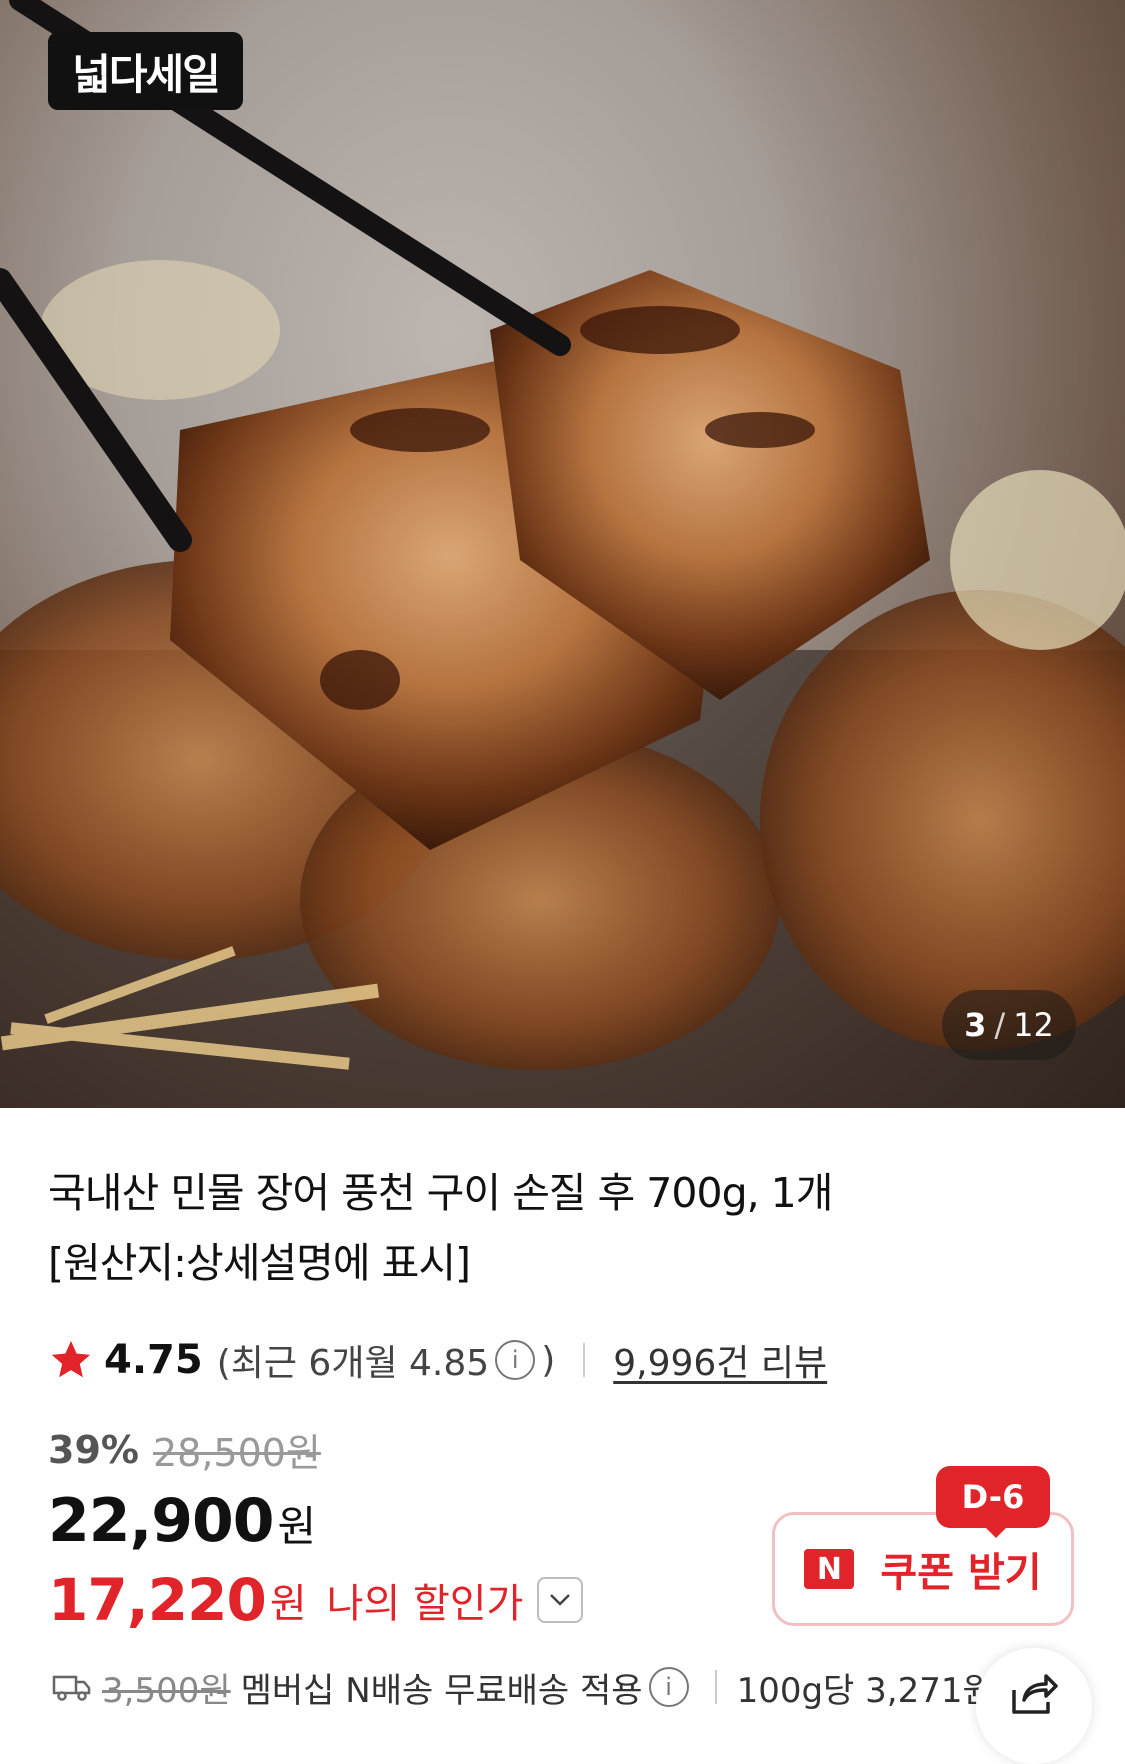 This screenshot has height=1764, width=1125. Describe the element at coordinates (441, 1690) in the screenshot. I see `shipping-text: 멤버십 N배송 무료배송 적용` at that location.